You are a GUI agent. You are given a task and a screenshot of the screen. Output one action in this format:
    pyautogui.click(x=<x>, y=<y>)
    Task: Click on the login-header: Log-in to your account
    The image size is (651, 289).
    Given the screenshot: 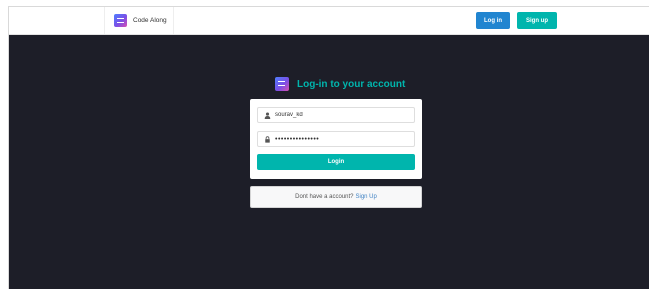 What is the action you would take?
    pyautogui.click(x=340, y=84)
    